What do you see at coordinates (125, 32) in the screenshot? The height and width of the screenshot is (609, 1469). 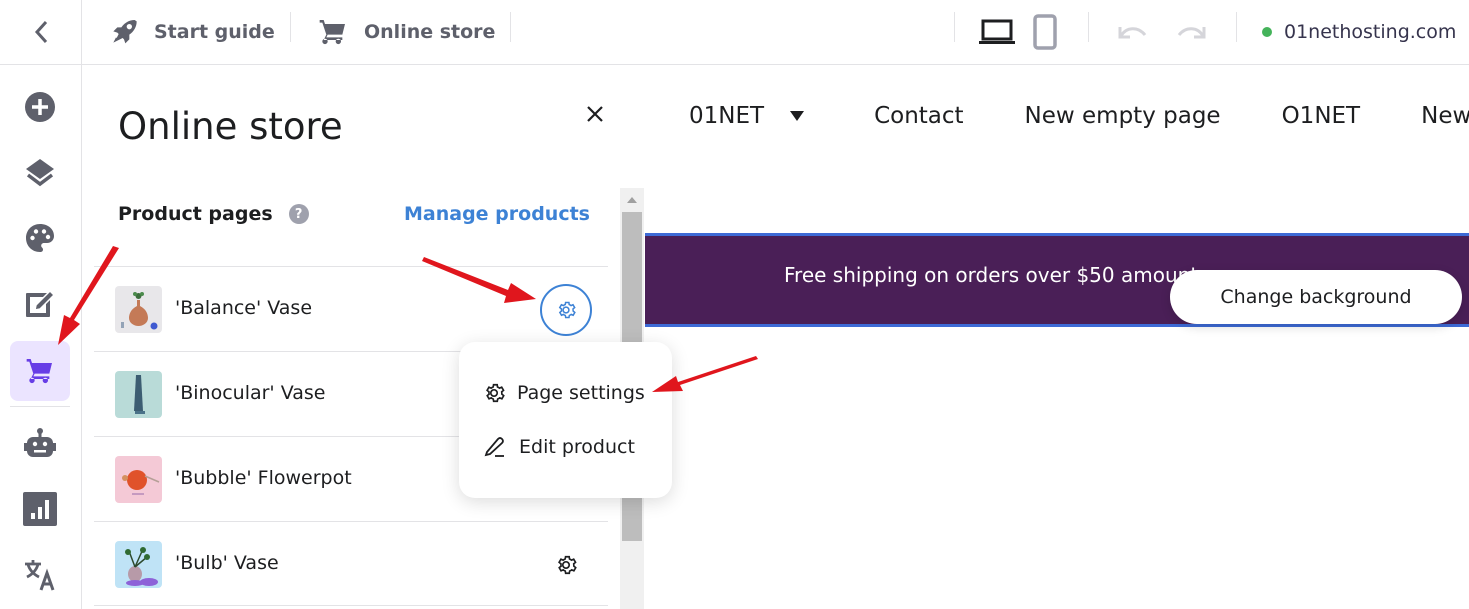 I see `rocket-icon` at bounding box center [125, 32].